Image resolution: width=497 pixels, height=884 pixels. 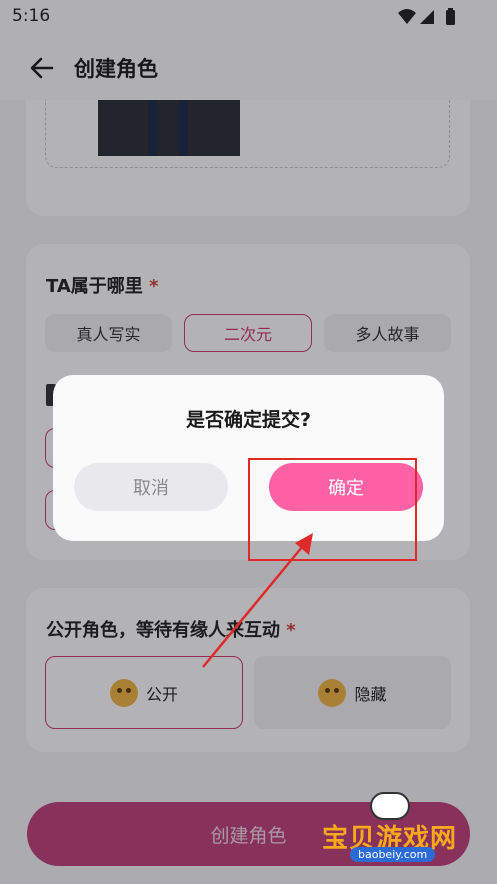 What do you see at coordinates (248, 420) in the screenshot?
I see `dialog-title: 是否确定提交?` at bounding box center [248, 420].